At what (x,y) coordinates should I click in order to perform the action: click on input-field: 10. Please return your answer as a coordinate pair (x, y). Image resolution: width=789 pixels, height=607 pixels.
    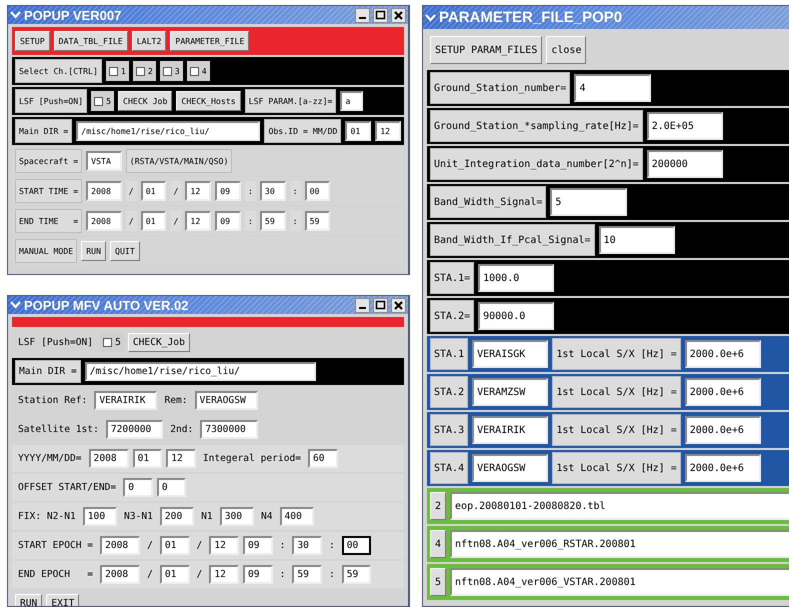
    Looking at the image, I should click on (636, 240).